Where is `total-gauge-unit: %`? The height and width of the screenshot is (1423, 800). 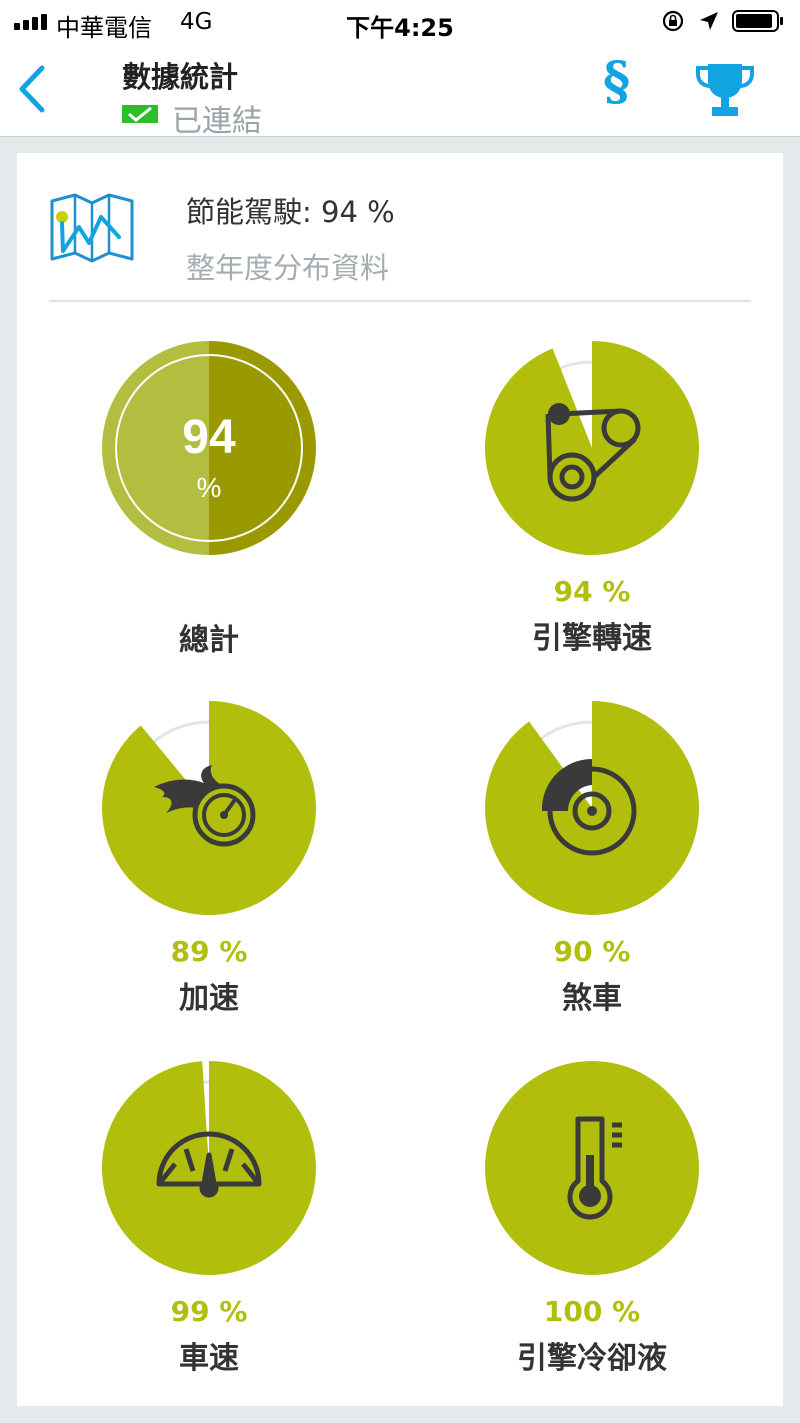
total-gauge-unit: % is located at coordinates (209, 487).